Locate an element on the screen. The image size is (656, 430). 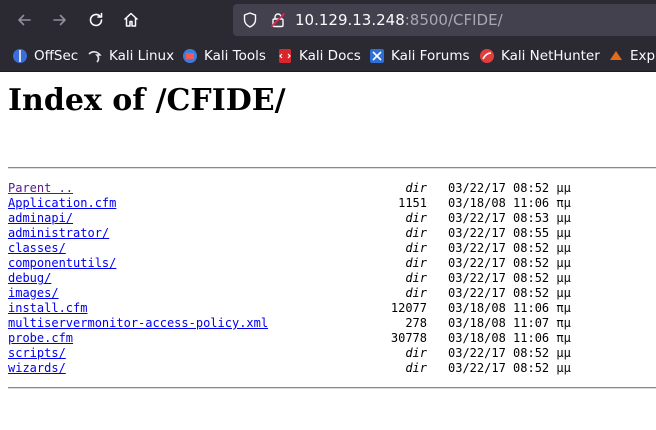
insecure-lock-icon is located at coordinates (278, 20).